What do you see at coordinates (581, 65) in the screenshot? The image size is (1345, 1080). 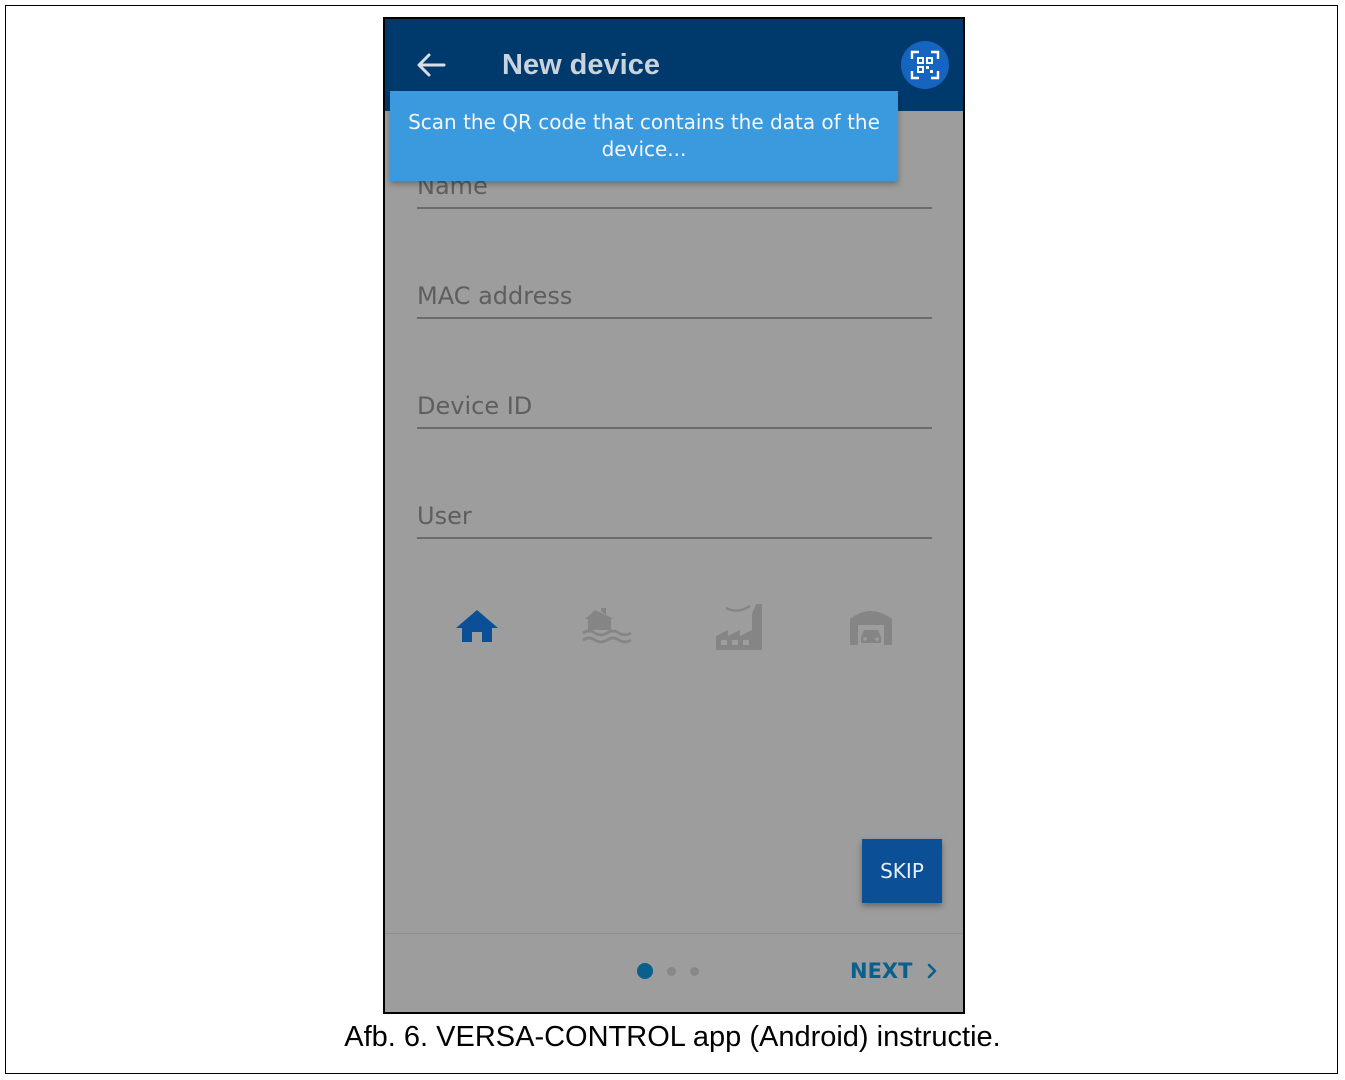 I see `page-title: New device` at bounding box center [581, 65].